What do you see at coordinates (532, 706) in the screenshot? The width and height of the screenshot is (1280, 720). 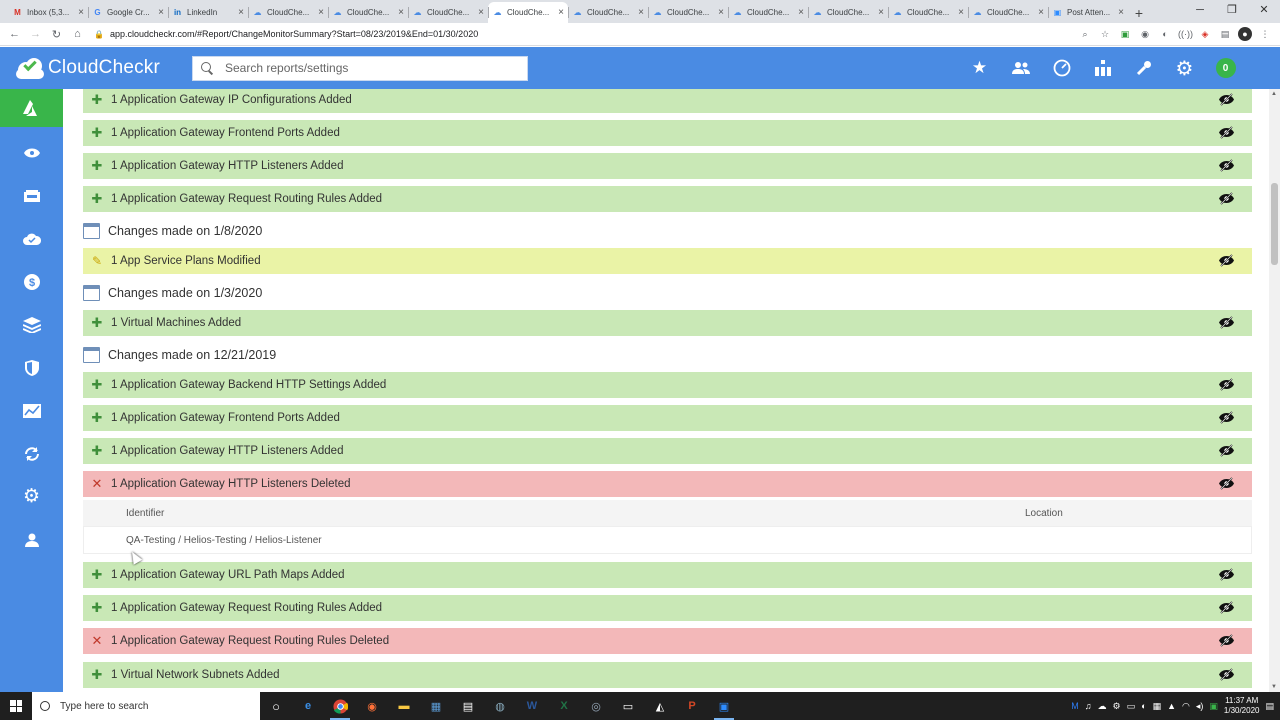 I see `word-icon: W` at bounding box center [532, 706].